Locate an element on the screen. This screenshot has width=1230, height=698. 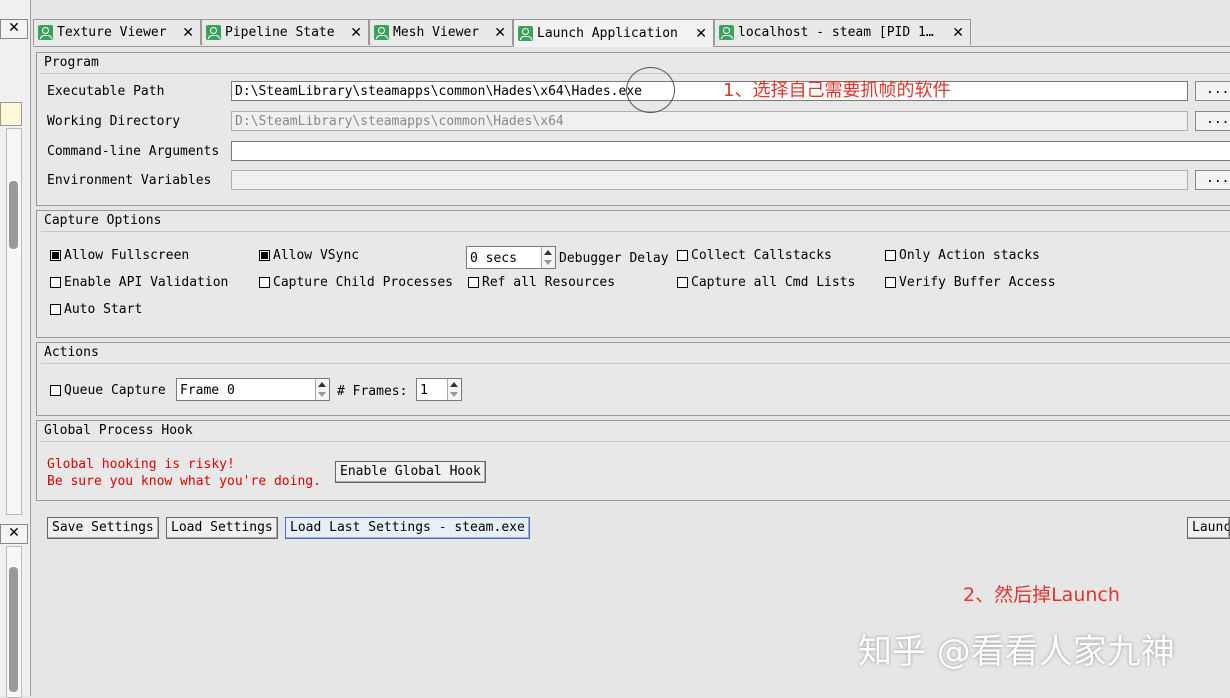
checkbox-label: Allow Fullscreen is located at coordinates (127, 255).